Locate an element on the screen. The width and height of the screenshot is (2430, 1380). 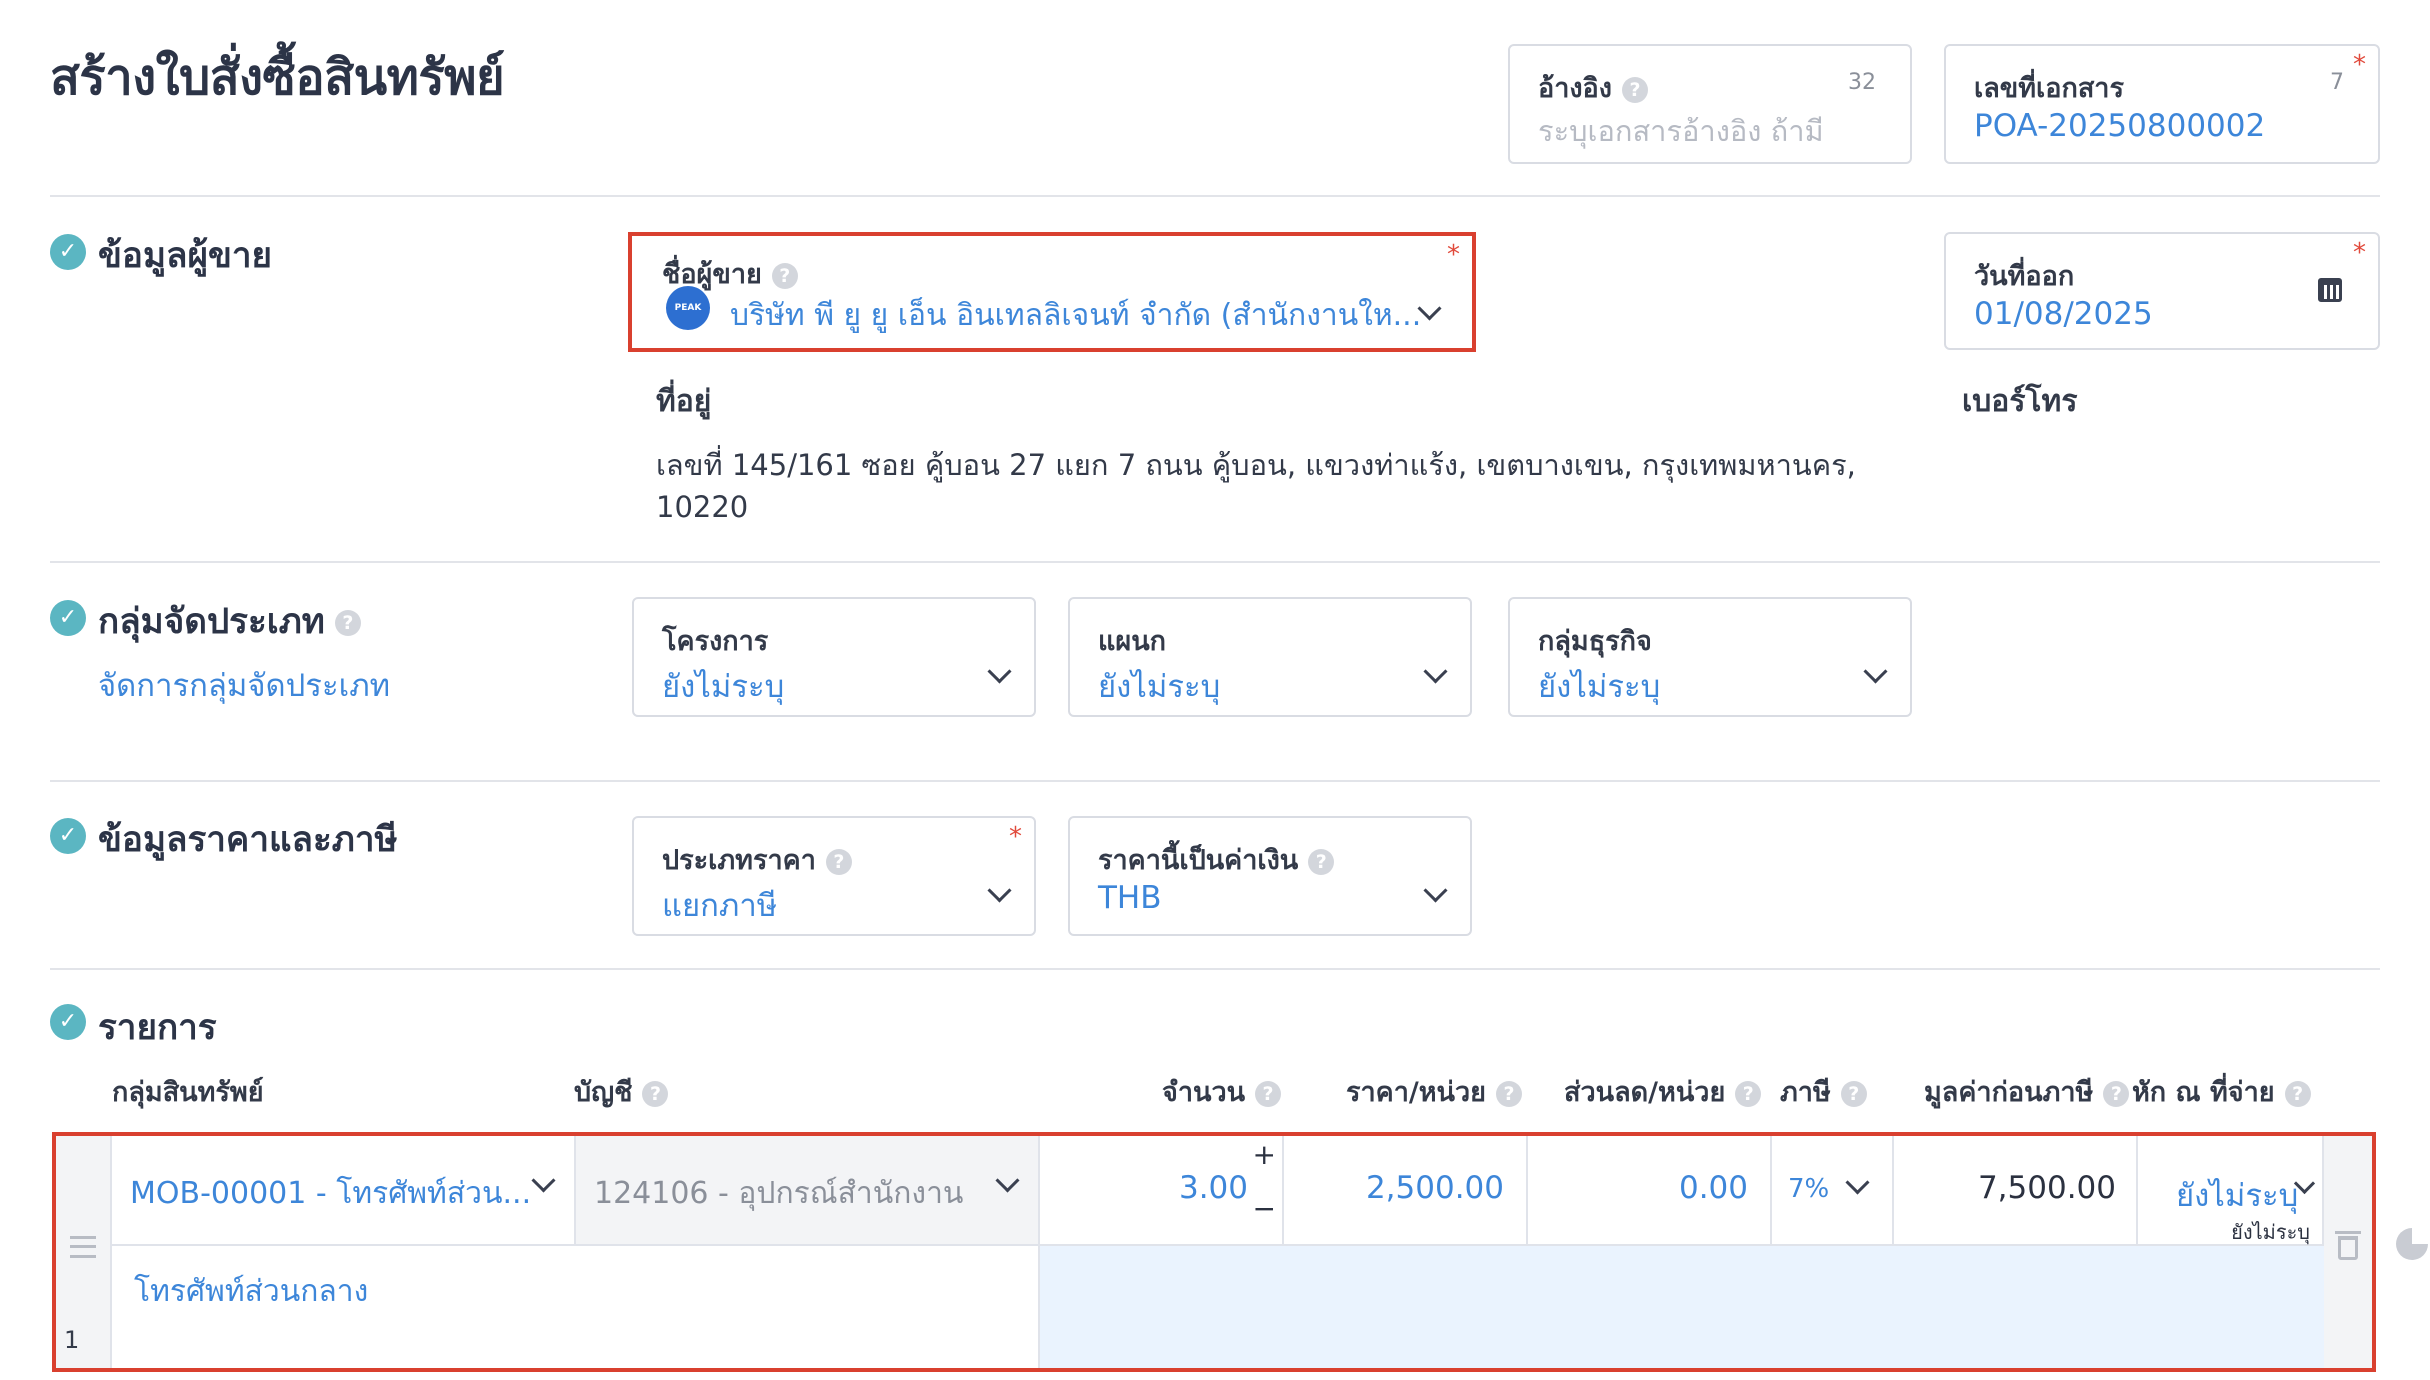
calendar-icon is located at coordinates (2330, 290).